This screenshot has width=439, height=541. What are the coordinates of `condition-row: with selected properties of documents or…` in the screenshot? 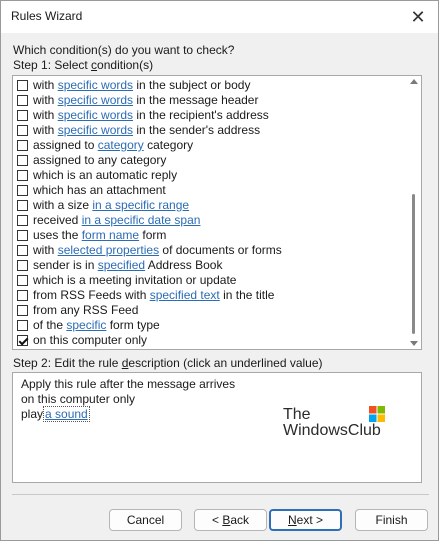 It's located at (209, 250).